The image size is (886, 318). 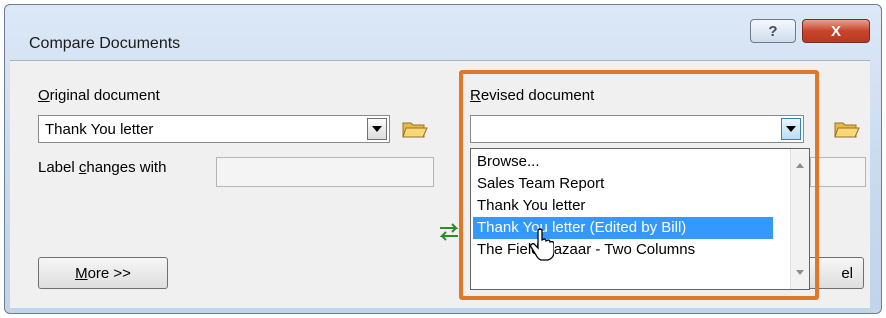 What do you see at coordinates (773, 31) in the screenshot?
I see `help-button: ?` at bounding box center [773, 31].